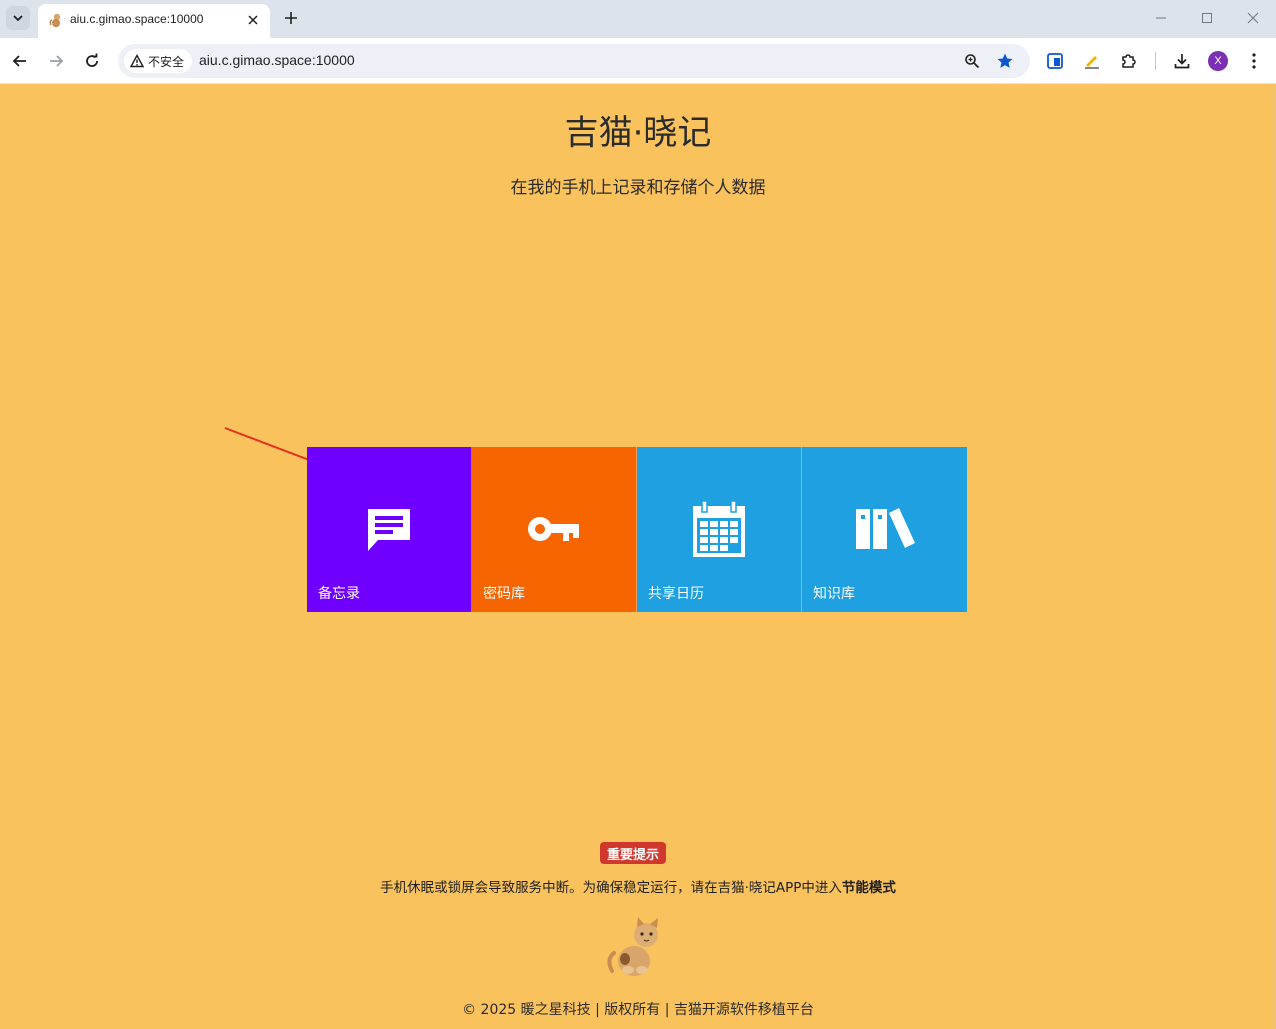  I want to click on insecure-label: 不安全, so click(166, 61).